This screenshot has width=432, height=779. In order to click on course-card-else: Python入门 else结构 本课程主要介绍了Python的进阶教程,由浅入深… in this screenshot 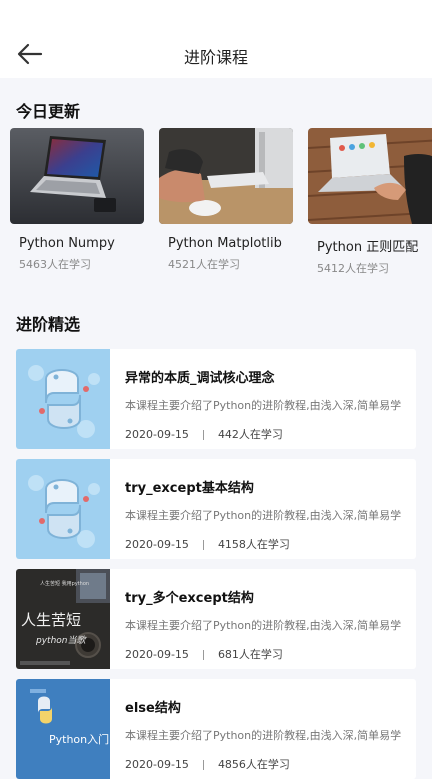, I will do `click(216, 729)`.